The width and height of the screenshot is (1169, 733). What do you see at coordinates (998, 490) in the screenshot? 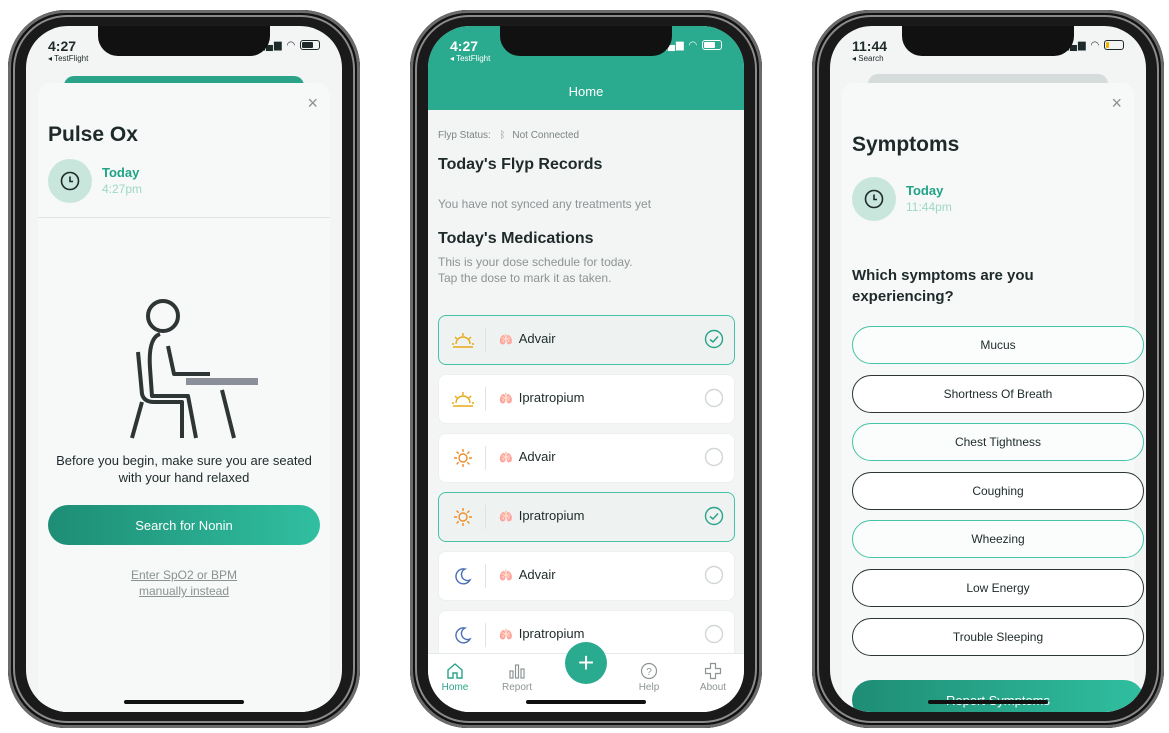
I see `symptom-option: Coughing` at bounding box center [998, 490].